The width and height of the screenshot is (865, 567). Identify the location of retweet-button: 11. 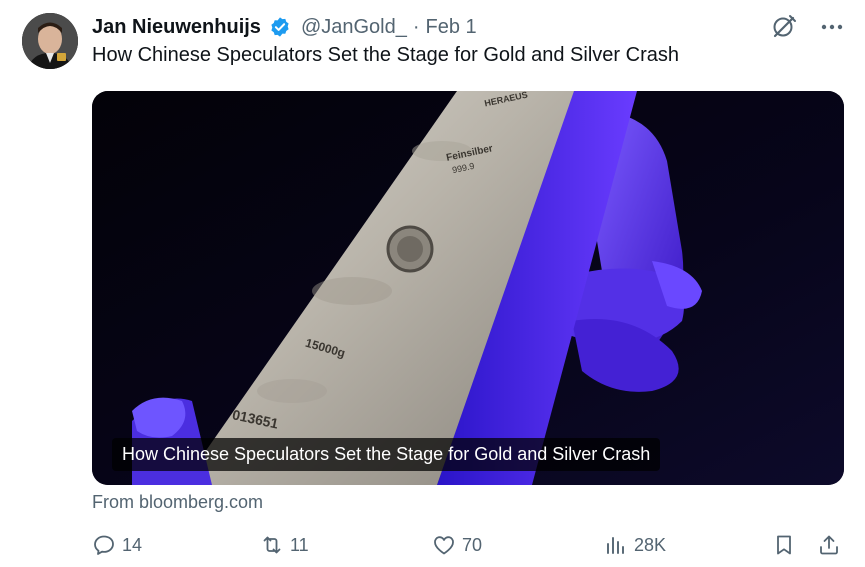
(284, 545).